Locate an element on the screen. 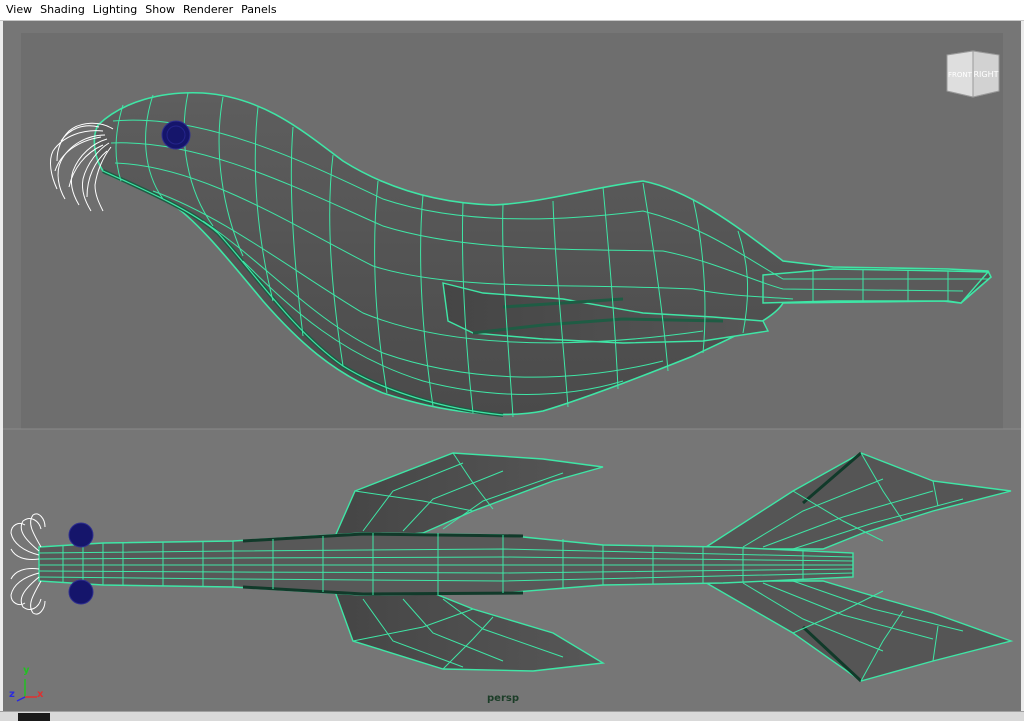  viewcube: FRONT RIGHT is located at coordinates (972, 75).